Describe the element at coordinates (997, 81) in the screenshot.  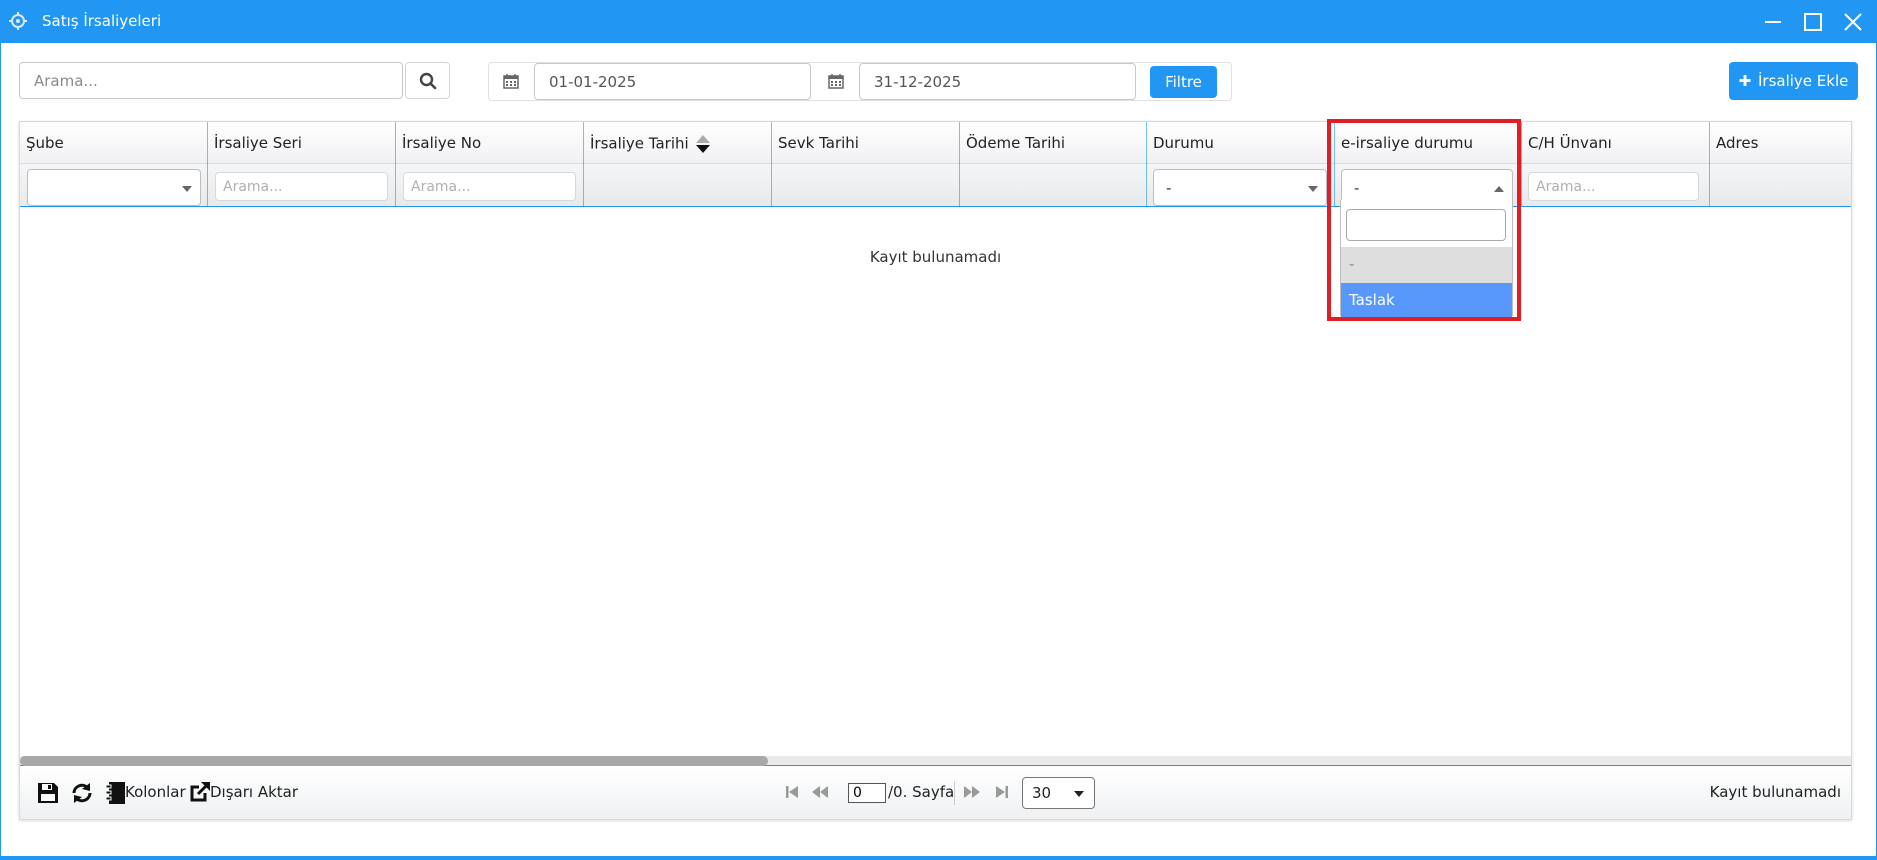
I see `end-date-input` at that location.